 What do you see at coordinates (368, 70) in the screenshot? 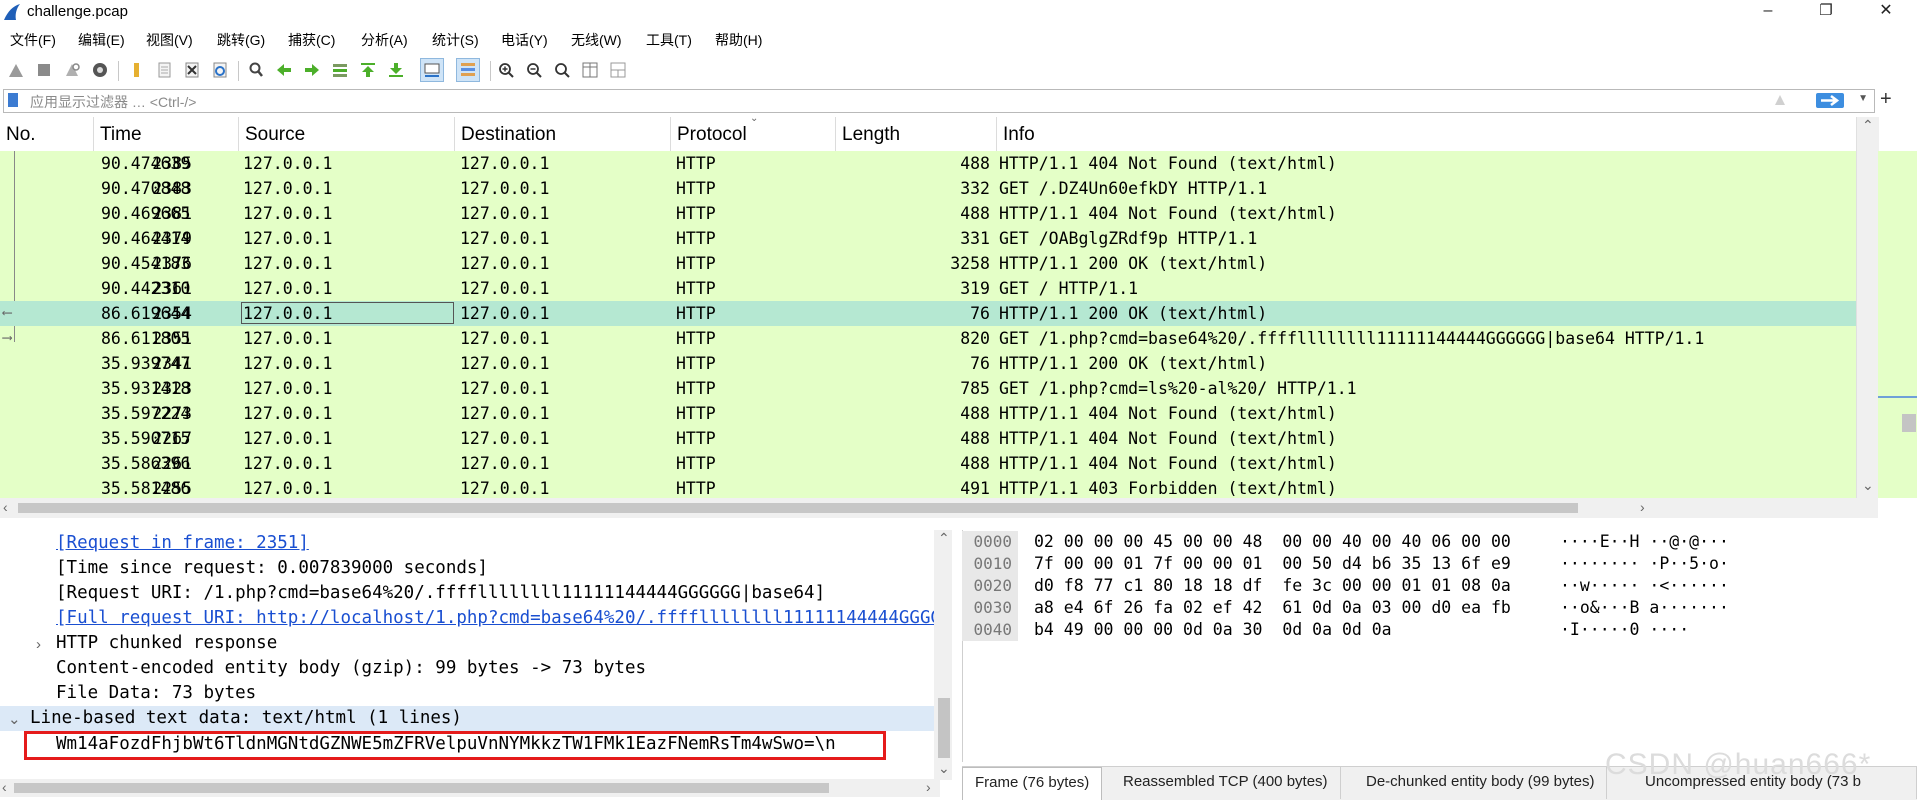
I see `first-packet-icon` at bounding box center [368, 70].